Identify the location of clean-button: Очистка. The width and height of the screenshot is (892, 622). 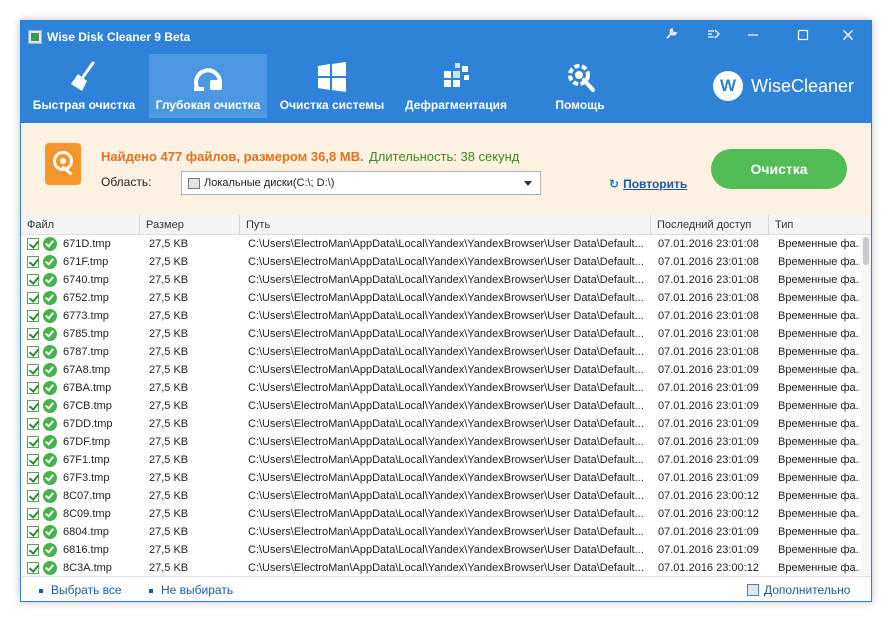
(779, 169).